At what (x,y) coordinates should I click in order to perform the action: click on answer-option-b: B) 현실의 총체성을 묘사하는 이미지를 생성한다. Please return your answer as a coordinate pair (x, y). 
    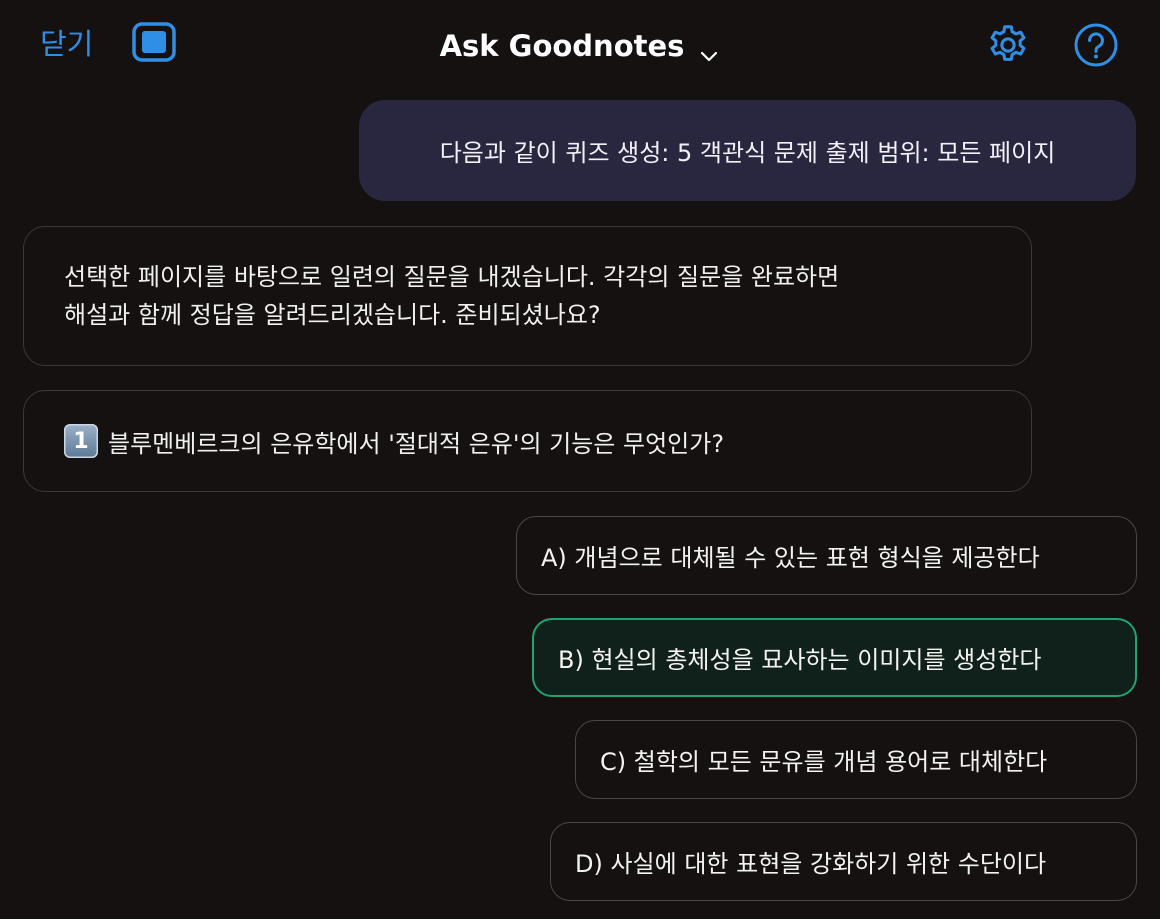
    Looking at the image, I should click on (834, 657).